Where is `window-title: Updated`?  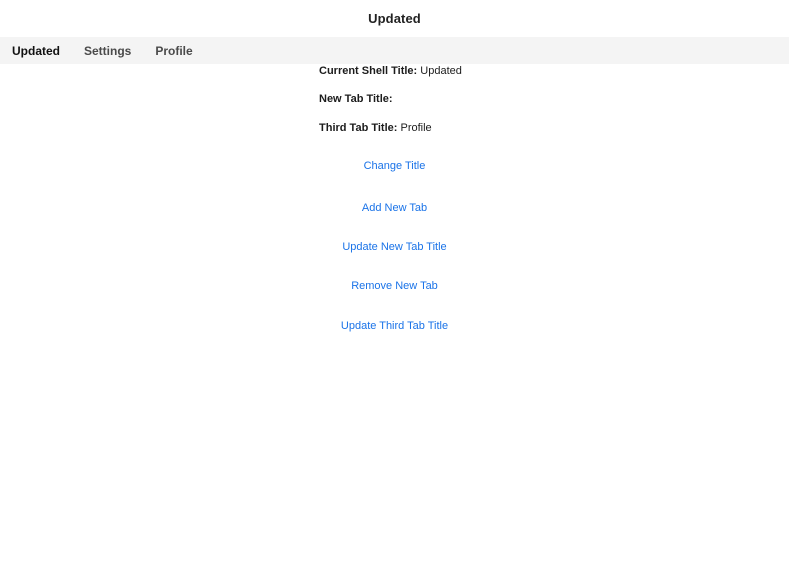 window-title: Updated is located at coordinates (394, 18).